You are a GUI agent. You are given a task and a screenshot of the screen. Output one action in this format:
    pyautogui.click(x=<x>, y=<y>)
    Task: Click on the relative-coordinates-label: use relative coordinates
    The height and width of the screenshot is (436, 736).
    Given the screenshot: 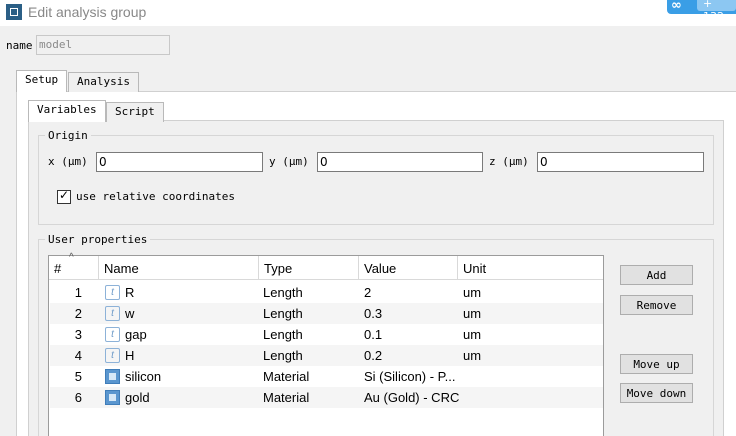 What is the action you would take?
    pyautogui.click(x=155, y=196)
    